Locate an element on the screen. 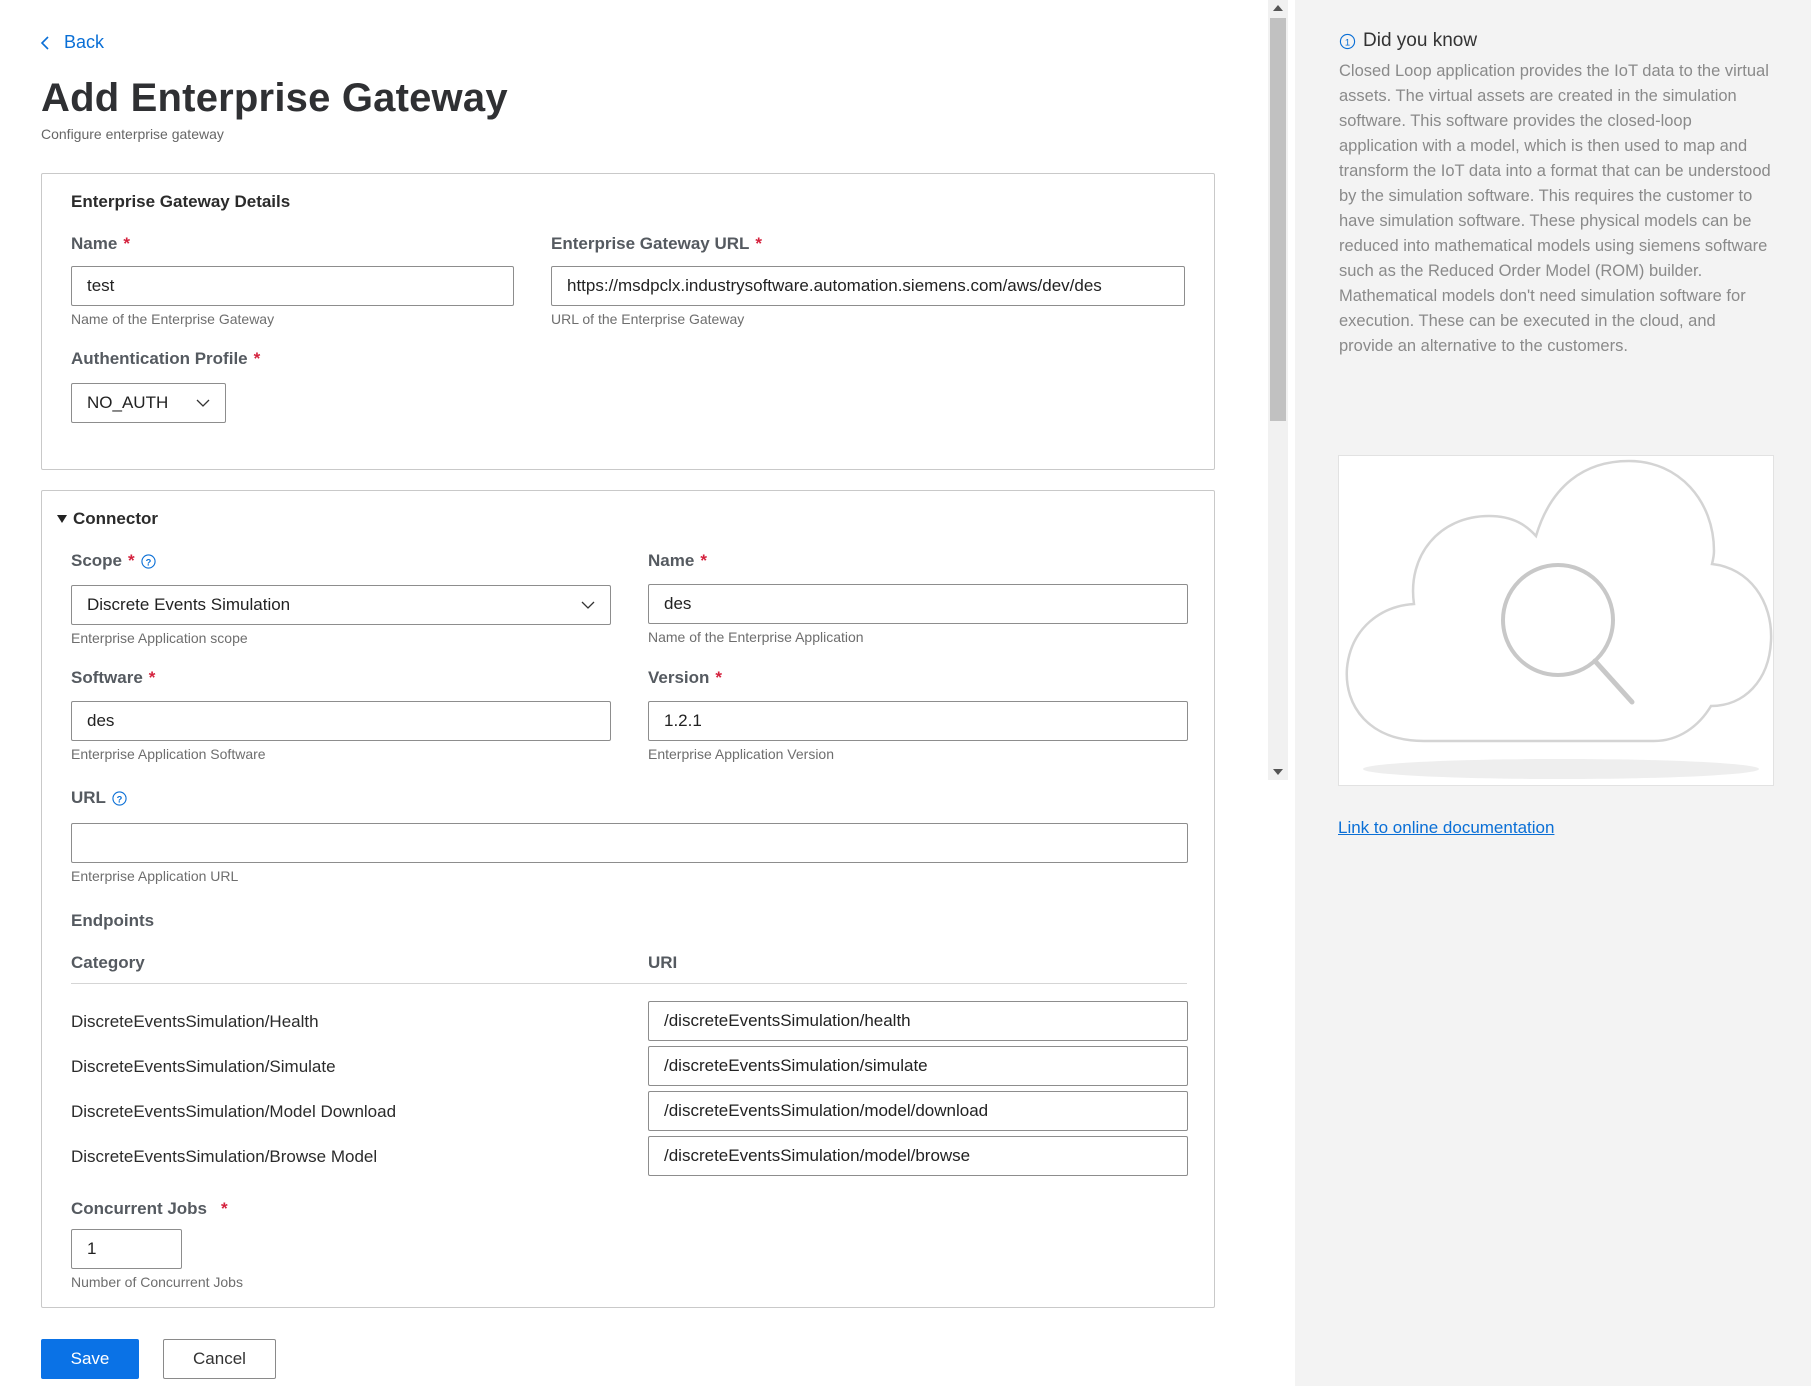 This screenshot has width=1811, height=1386. save-button: Save is located at coordinates (90, 1359).